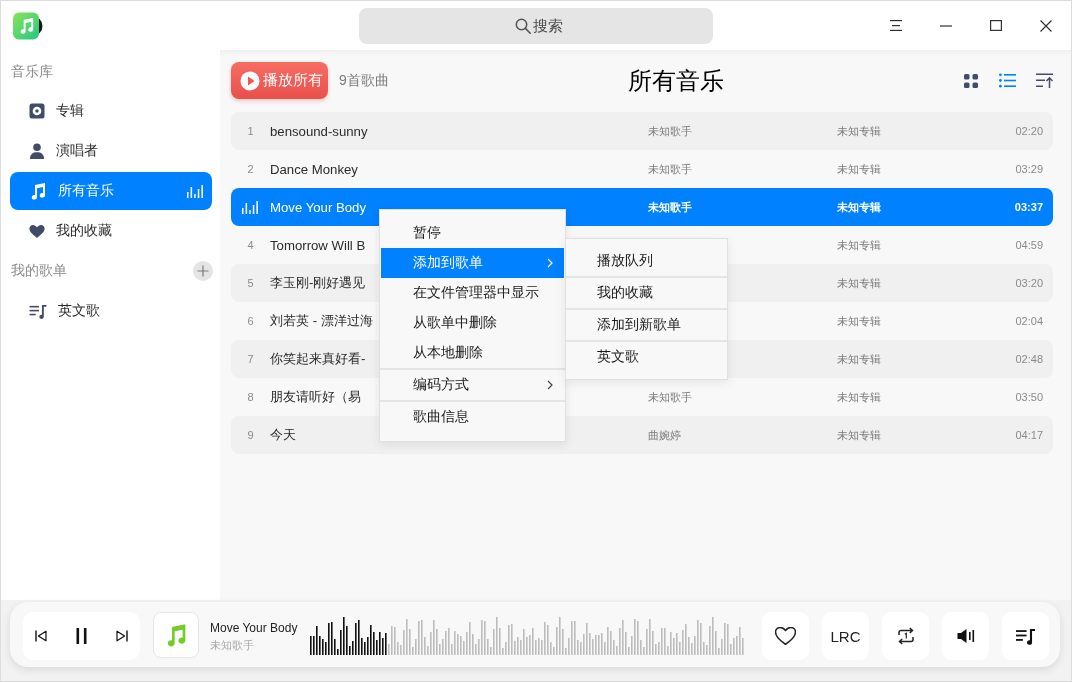 The image size is (1072, 682). I want to click on song-title: 朋友请听好（易, so click(315, 397).